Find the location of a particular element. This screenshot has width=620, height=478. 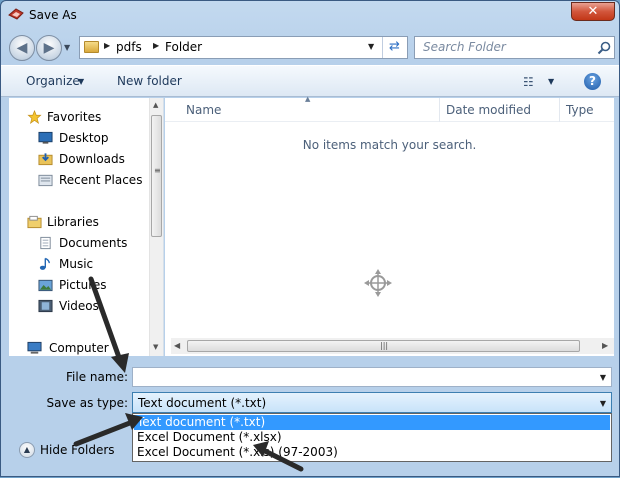

sidebar-item-documents: Documents is located at coordinates (79, 243).